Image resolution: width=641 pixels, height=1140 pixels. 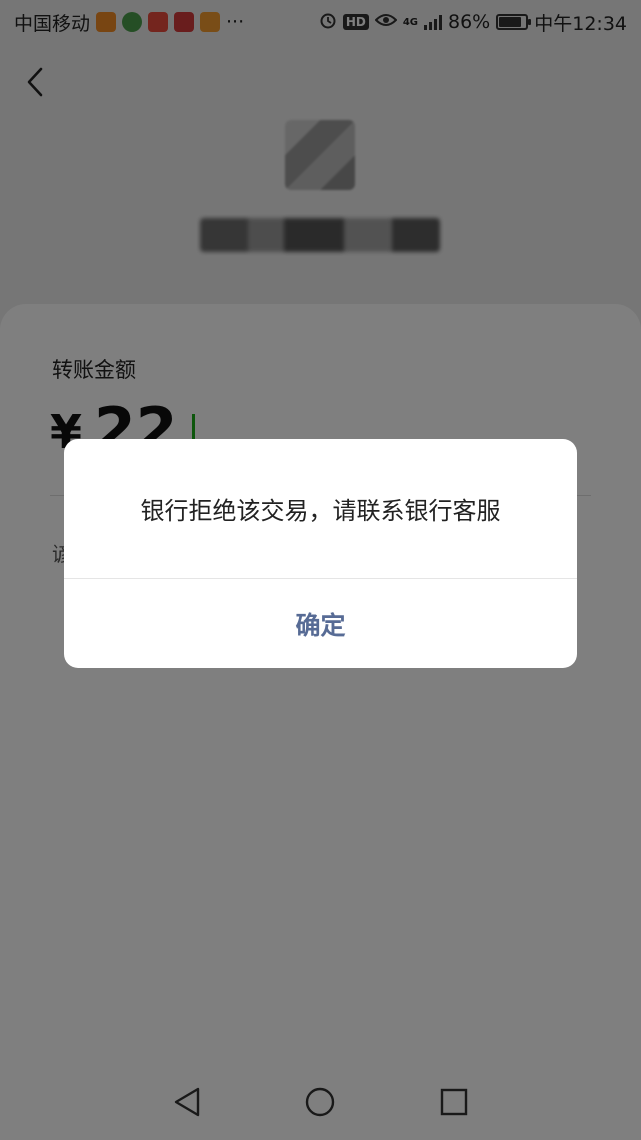 What do you see at coordinates (320, 623) in the screenshot?
I see `confirm-button: 确定` at bounding box center [320, 623].